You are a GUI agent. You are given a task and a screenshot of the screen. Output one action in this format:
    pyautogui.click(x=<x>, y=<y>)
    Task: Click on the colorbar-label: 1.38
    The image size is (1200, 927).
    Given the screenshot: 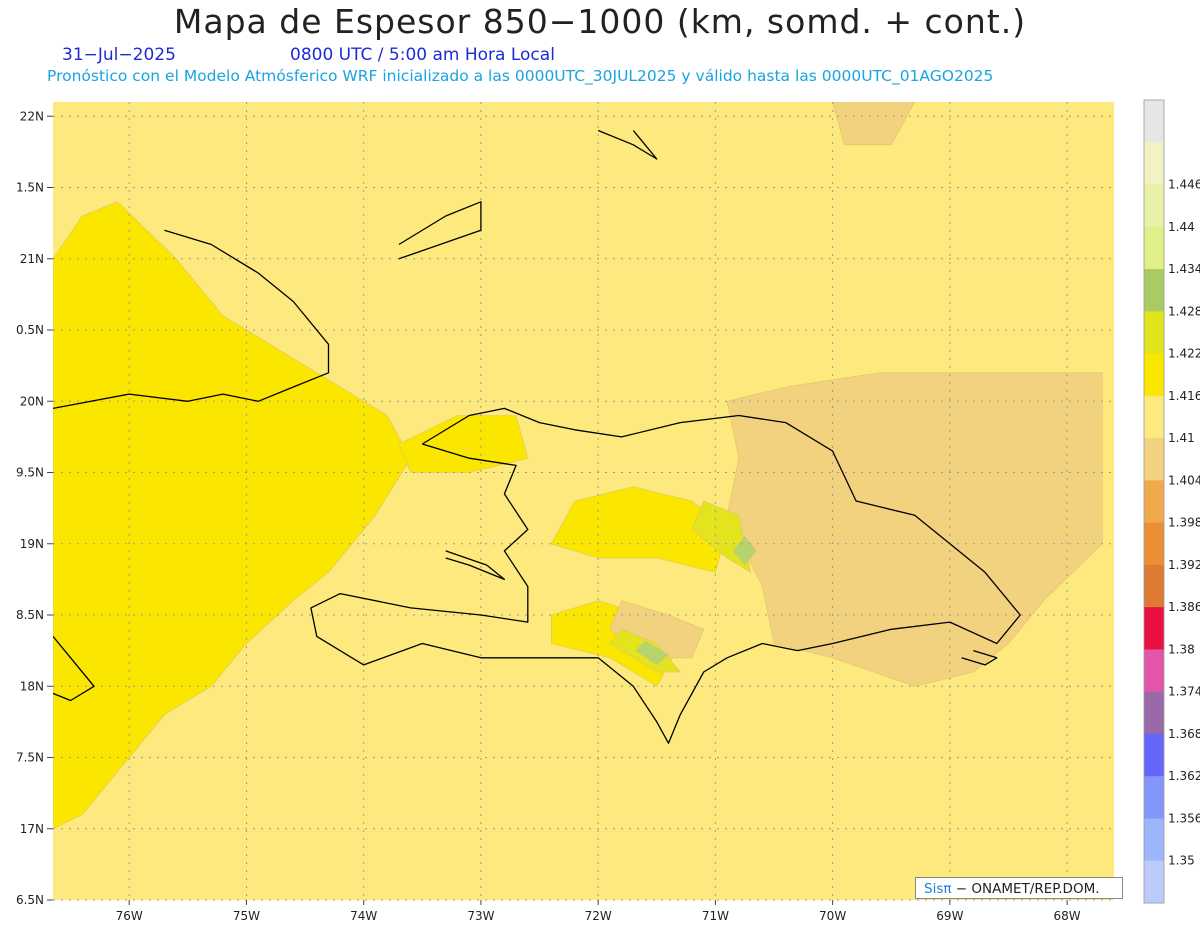 What is the action you would take?
    pyautogui.click(x=1181, y=649)
    